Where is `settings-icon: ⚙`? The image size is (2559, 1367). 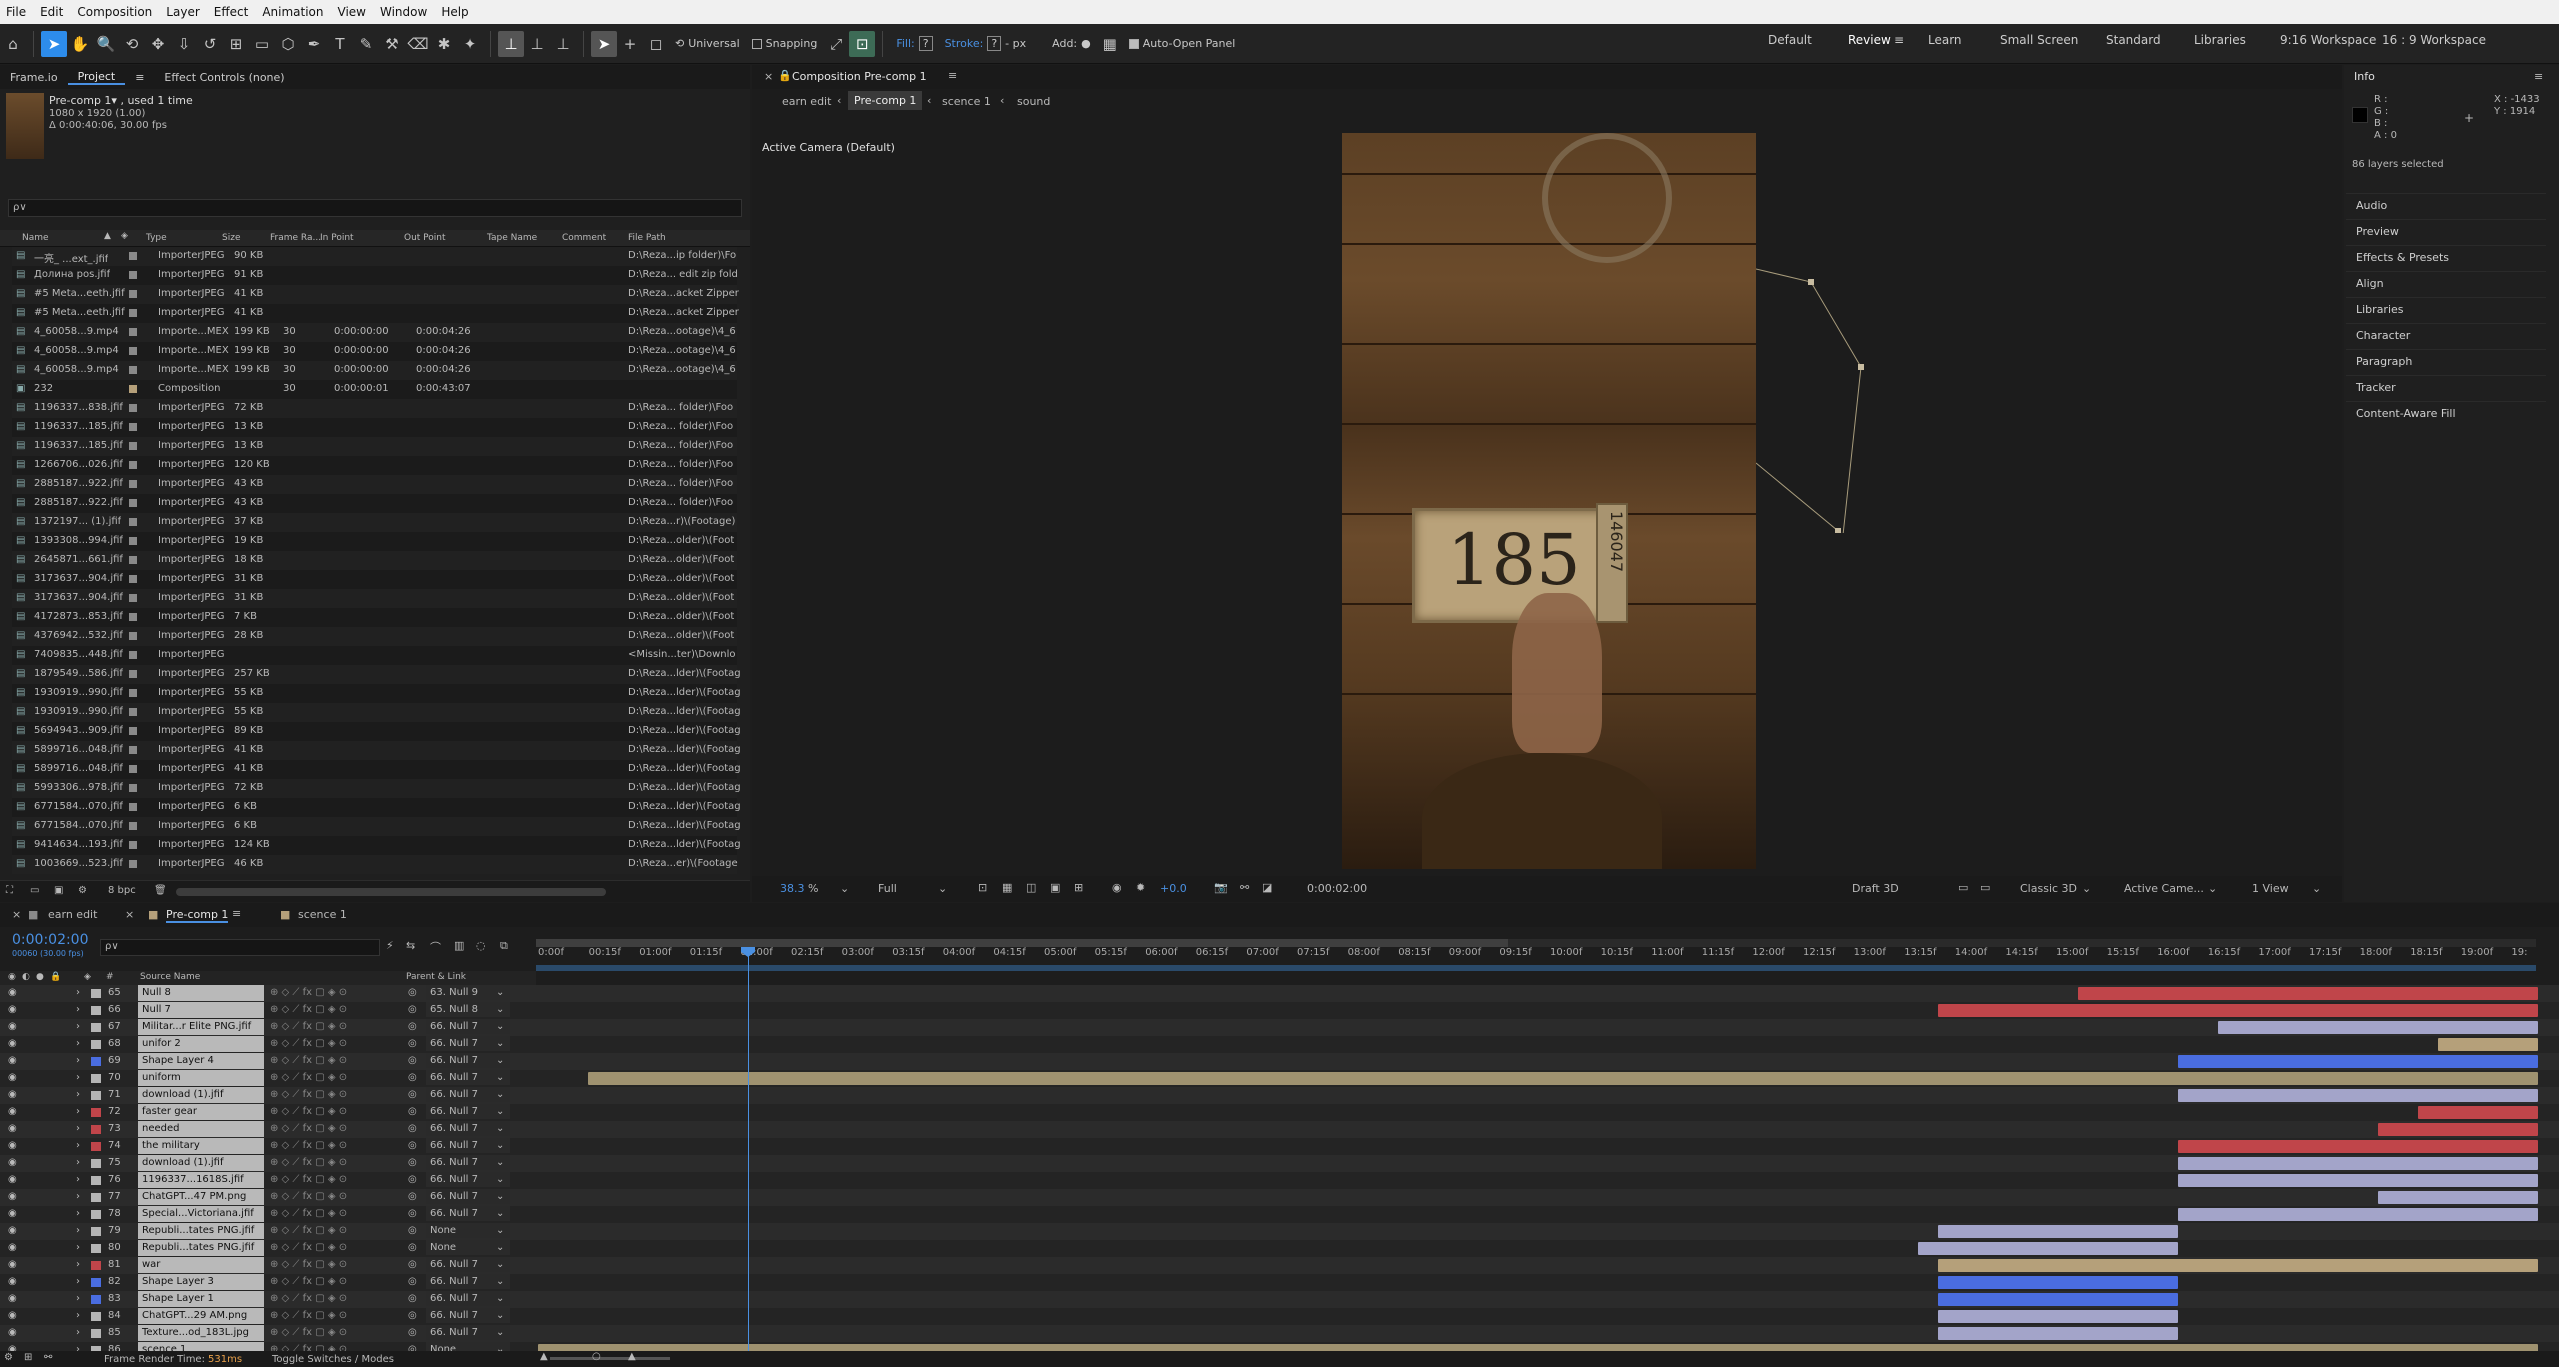
settings-icon: ⚙ is located at coordinates (82, 890).